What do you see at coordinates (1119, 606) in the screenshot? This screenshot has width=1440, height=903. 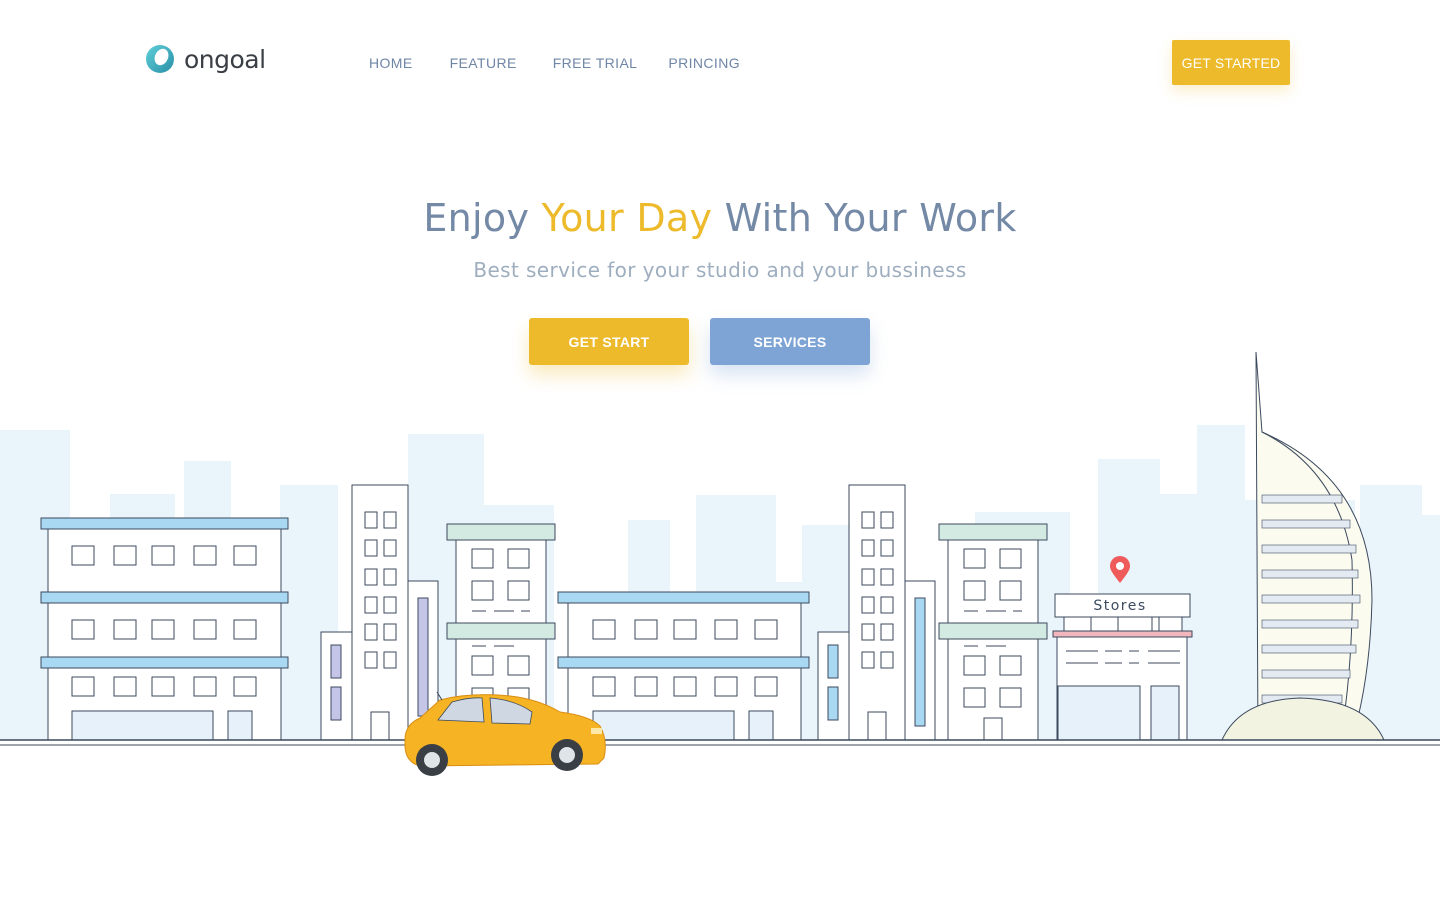 I see `store-sign: Stores` at bounding box center [1119, 606].